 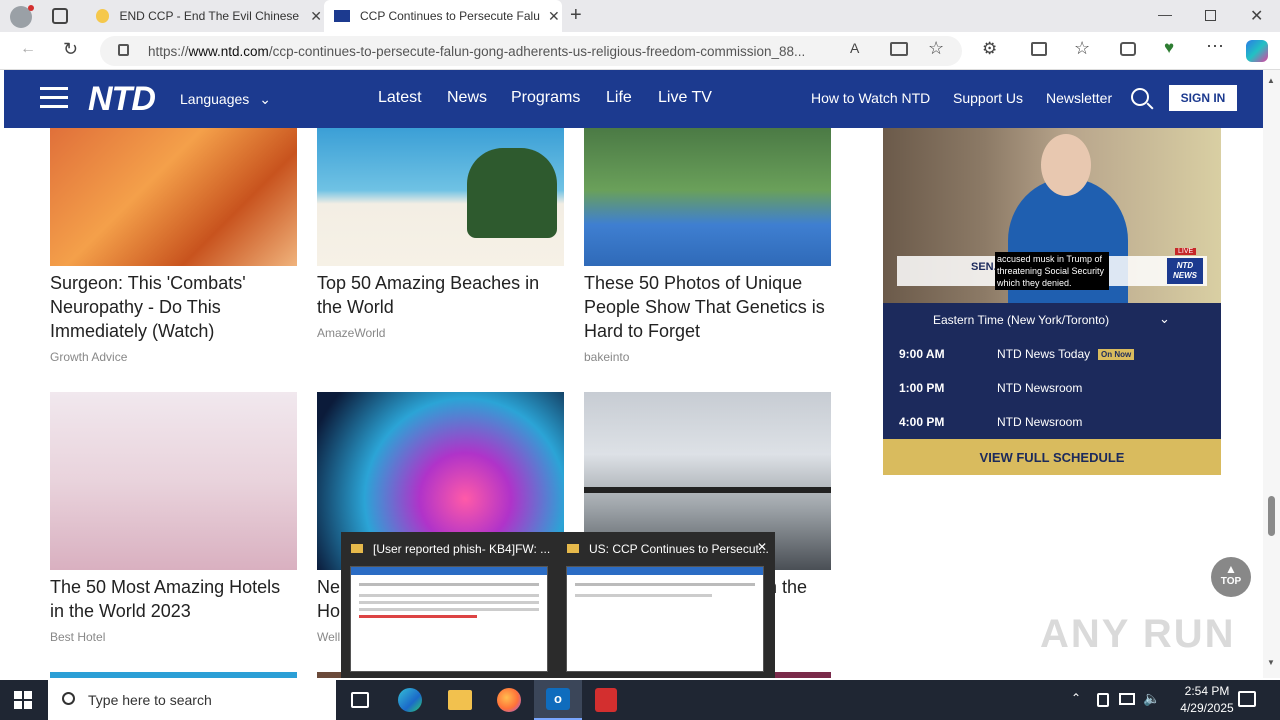 What do you see at coordinates (1207, 708) in the screenshot?
I see `clock-date: 4/29/2025` at bounding box center [1207, 708].